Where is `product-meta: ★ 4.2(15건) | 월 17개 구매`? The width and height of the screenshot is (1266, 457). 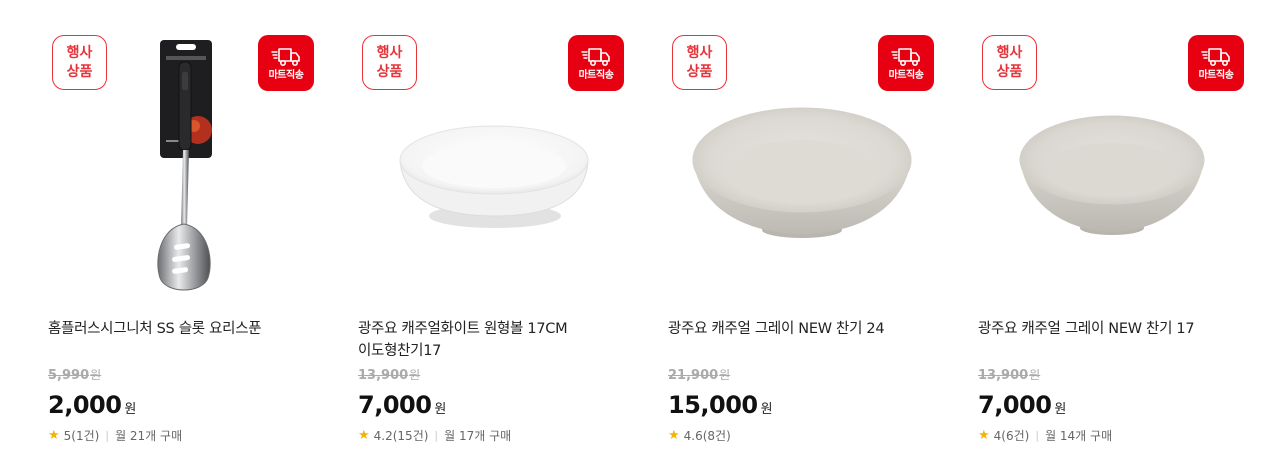 product-meta: ★ 4.2(15건) | 월 17개 구매 is located at coordinates (434, 436).